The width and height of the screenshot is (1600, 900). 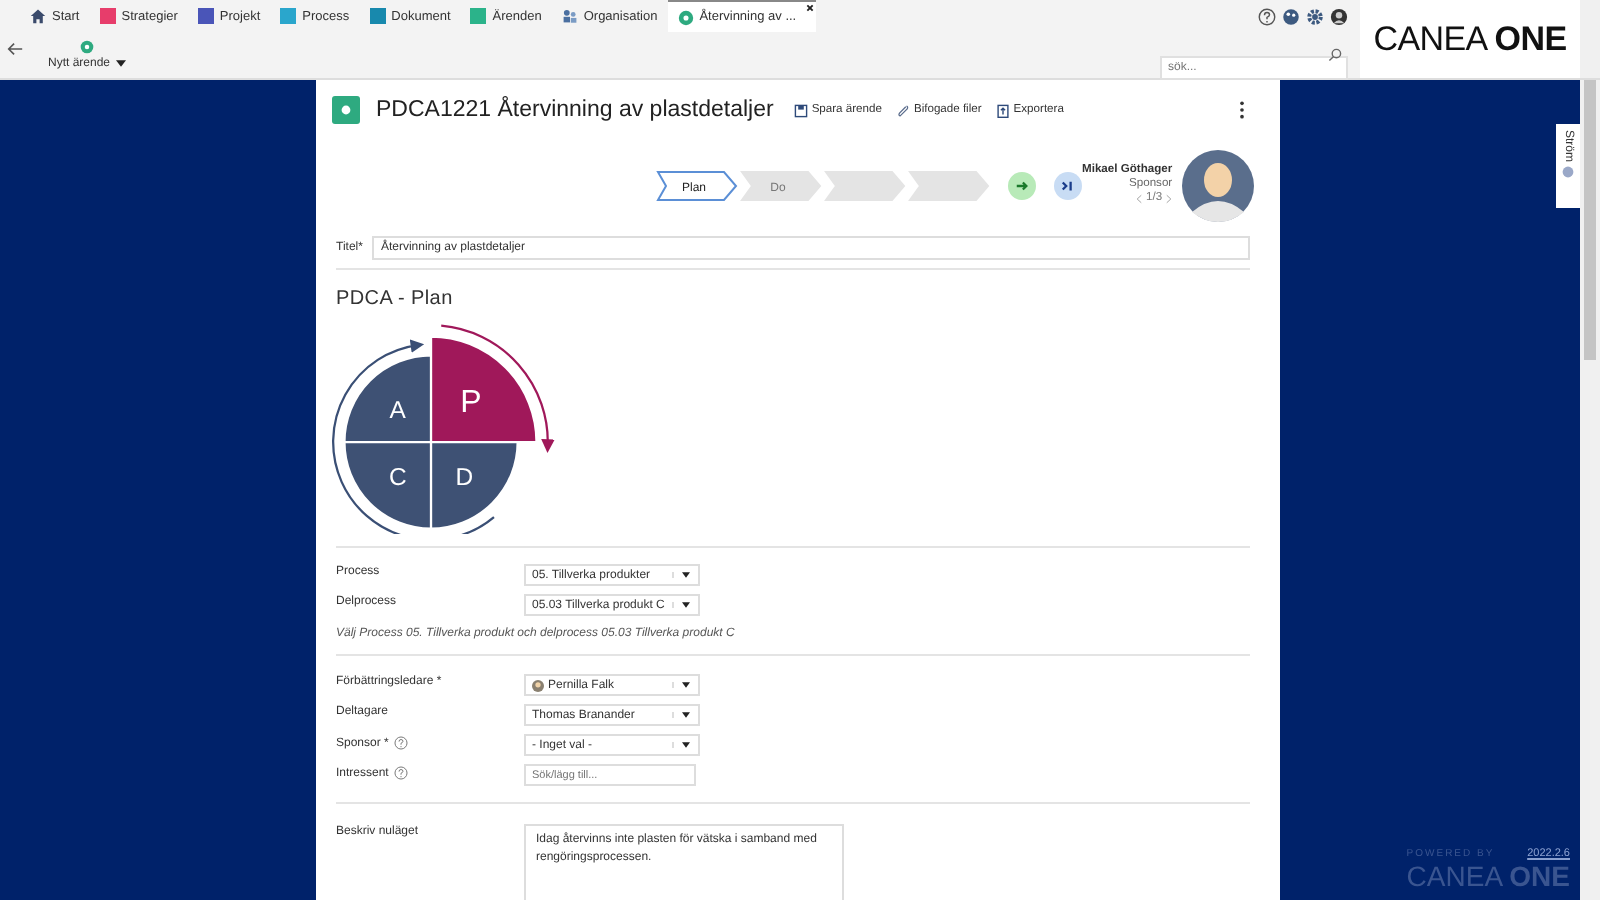 What do you see at coordinates (569, 16) in the screenshot?
I see `people-icon` at bounding box center [569, 16].